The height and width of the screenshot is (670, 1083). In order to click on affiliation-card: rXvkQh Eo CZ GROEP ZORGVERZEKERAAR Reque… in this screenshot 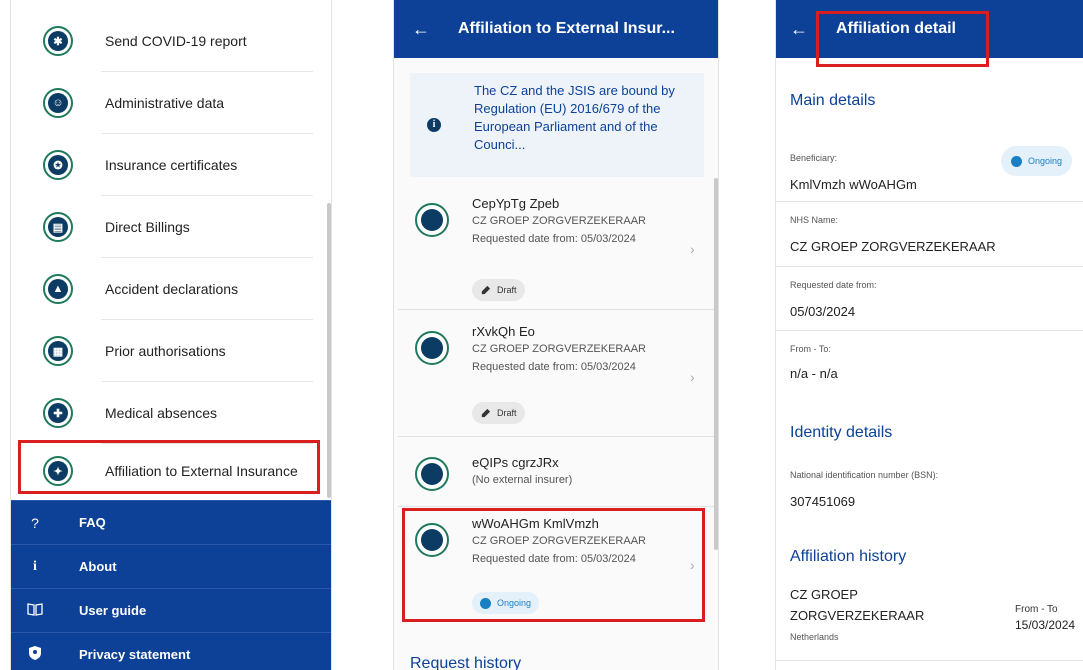, I will do `click(556, 376)`.